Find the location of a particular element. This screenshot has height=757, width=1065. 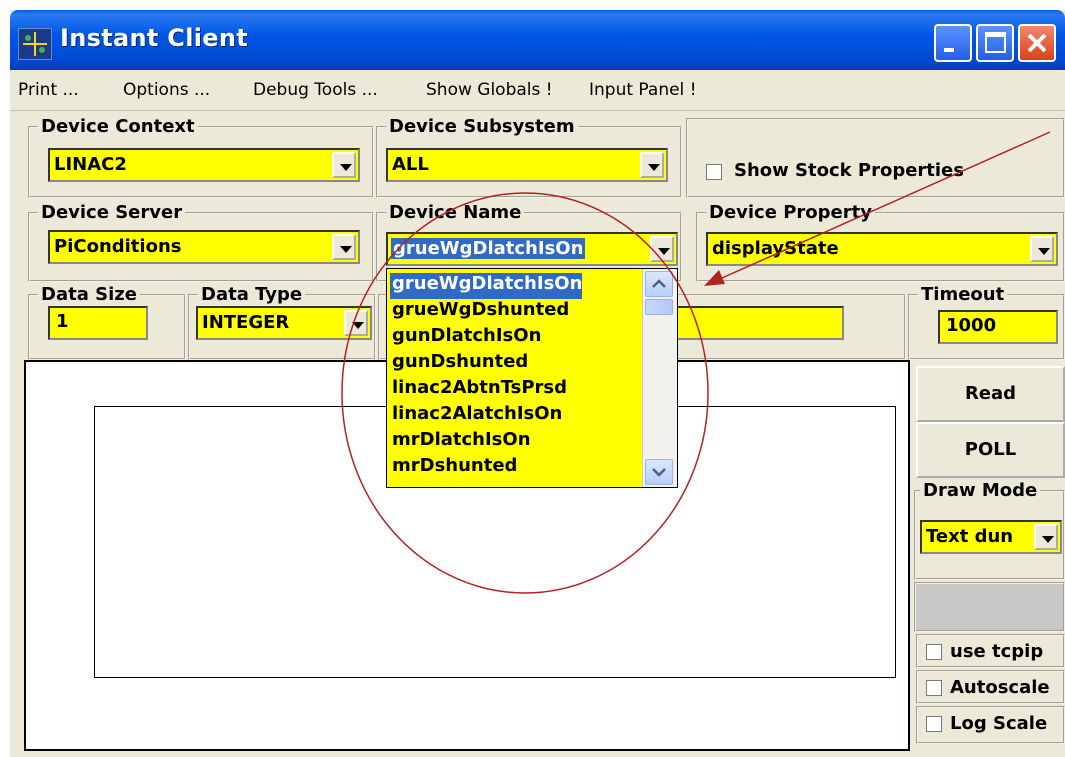

arrowhead-icon is located at coordinates (714, 278).